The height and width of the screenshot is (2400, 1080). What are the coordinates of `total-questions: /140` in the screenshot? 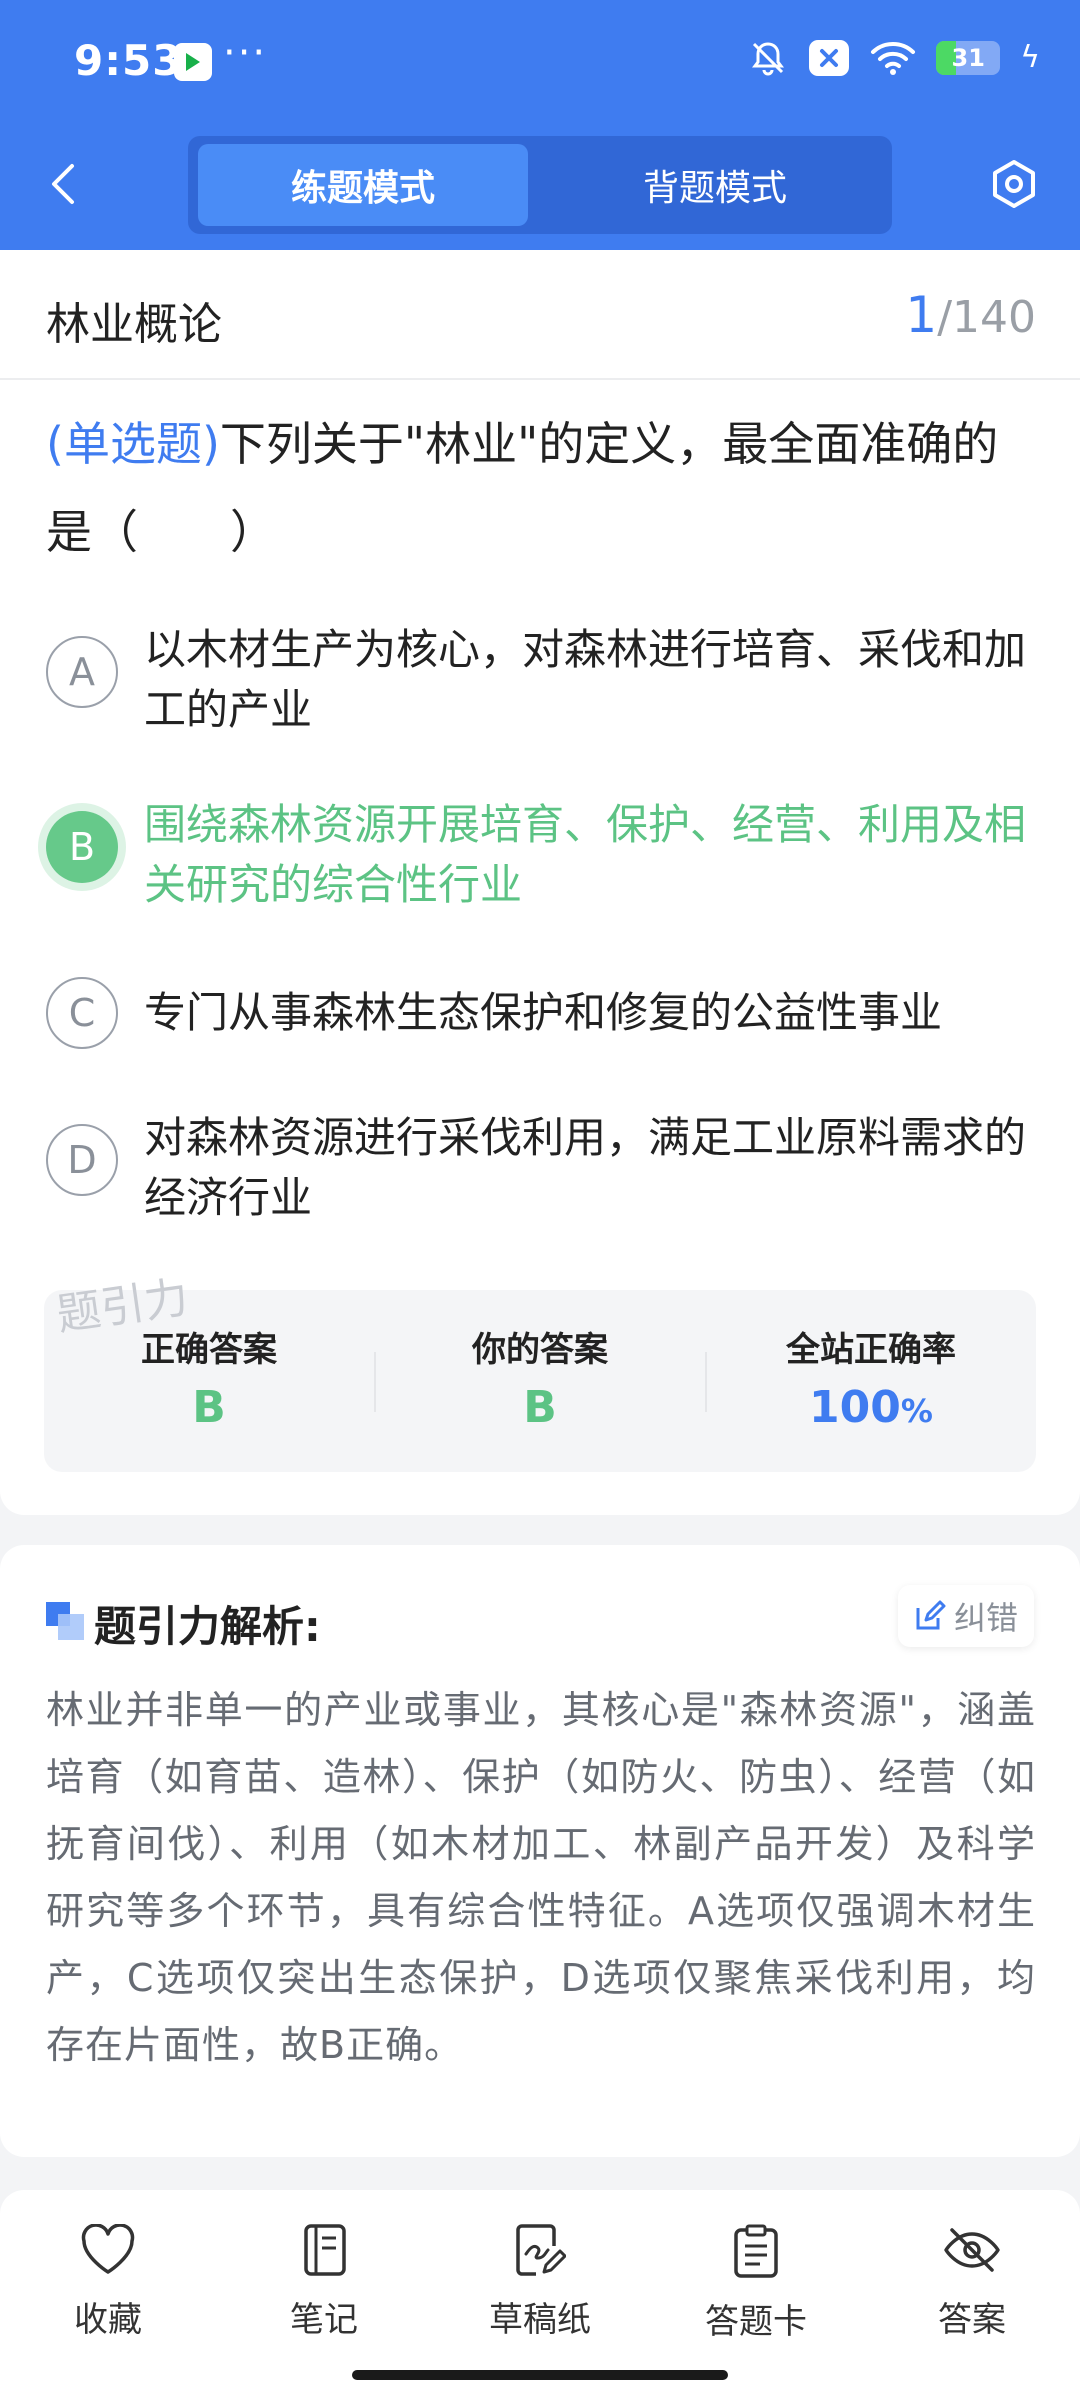 It's located at (986, 317).